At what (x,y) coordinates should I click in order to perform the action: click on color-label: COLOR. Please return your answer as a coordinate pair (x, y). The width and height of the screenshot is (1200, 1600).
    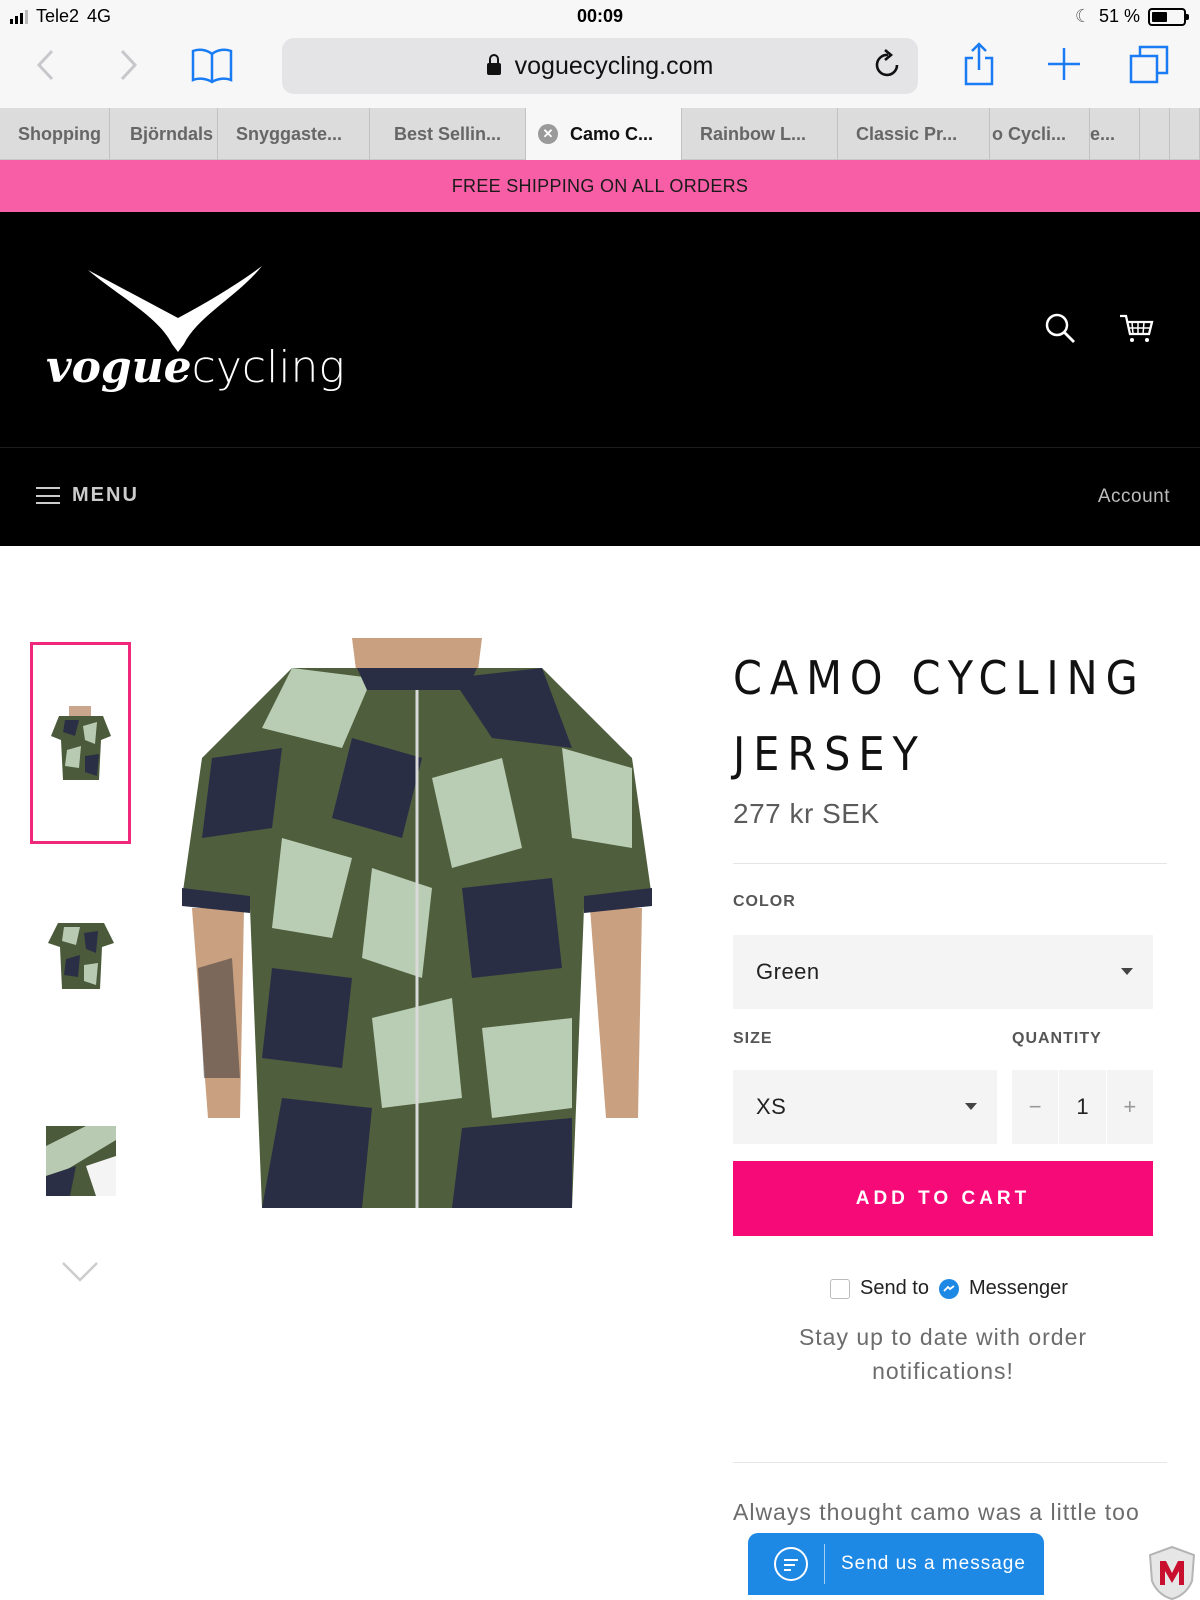
    Looking at the image, I should click on (764, 901).